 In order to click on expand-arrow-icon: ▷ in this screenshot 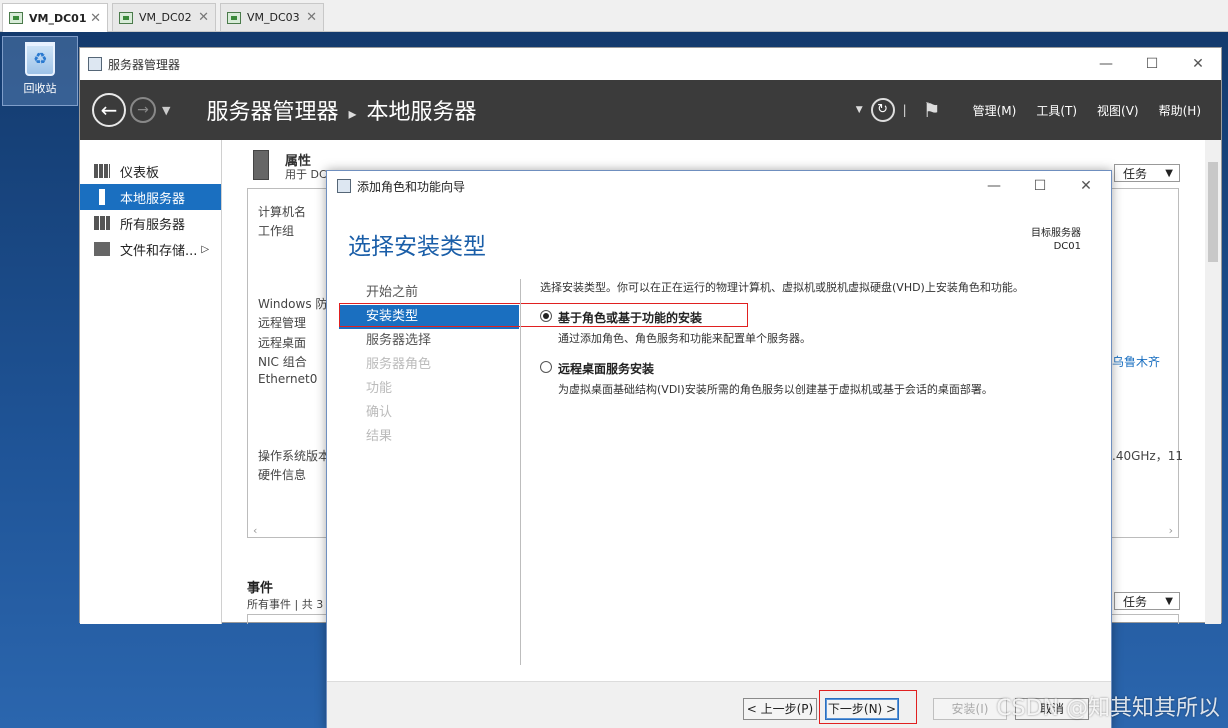, I will do `click(205, 249)`.